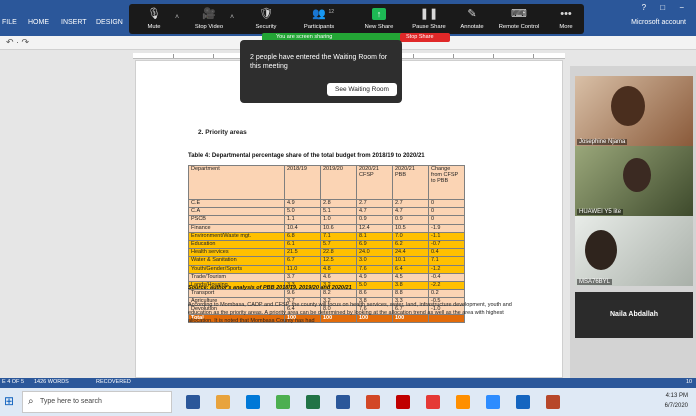 This screenshot has height=416, width=696. Describe the element at coordinates (266, 18) in the screenshot. I see `security-button: 🛡 Security` at that location.